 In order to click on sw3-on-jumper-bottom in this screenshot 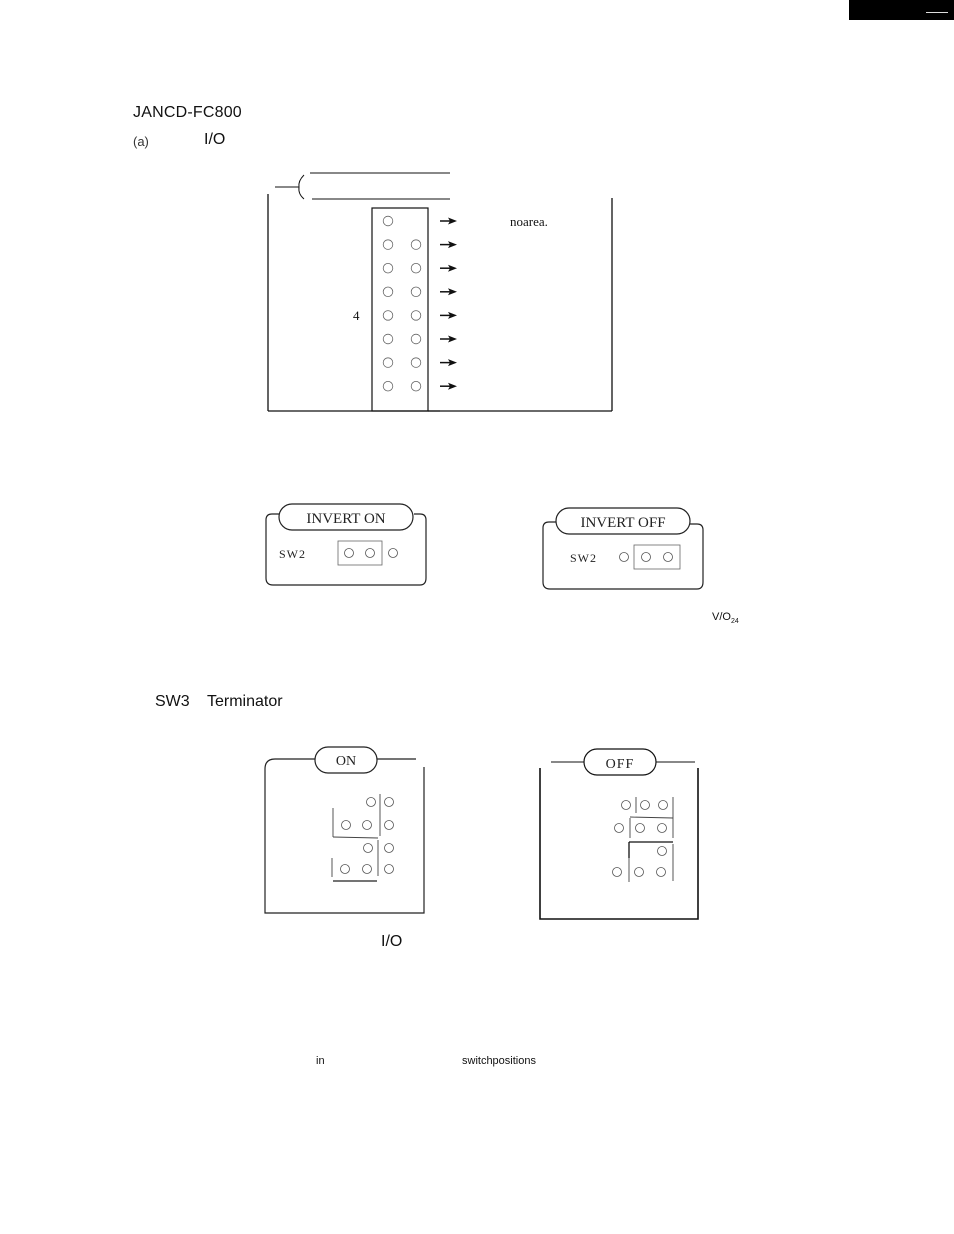, I will do `click(355, 837)`.